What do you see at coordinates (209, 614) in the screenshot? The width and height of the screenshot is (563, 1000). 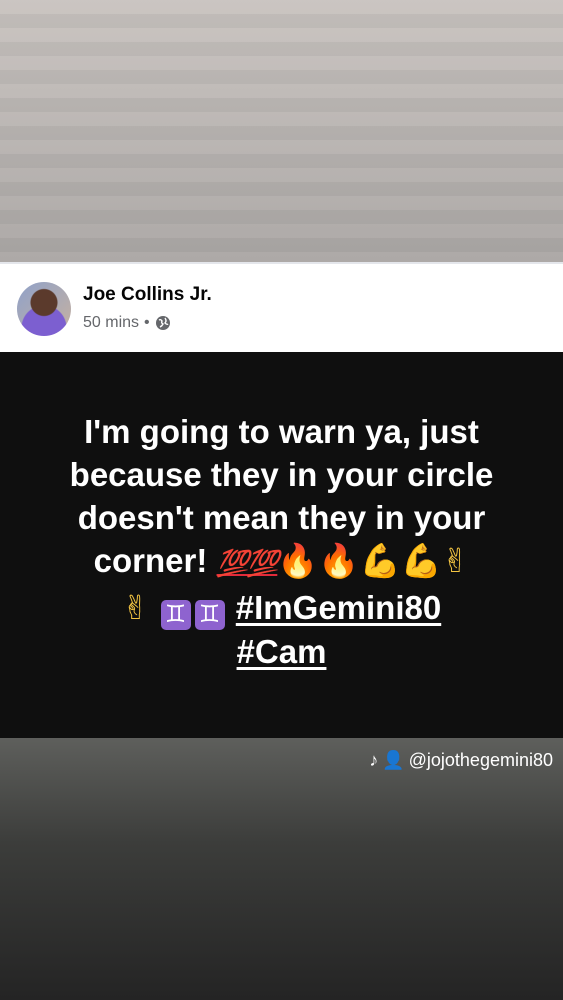 I see `gemini-emoji-2: ♊` at bounding box center [209, 614].